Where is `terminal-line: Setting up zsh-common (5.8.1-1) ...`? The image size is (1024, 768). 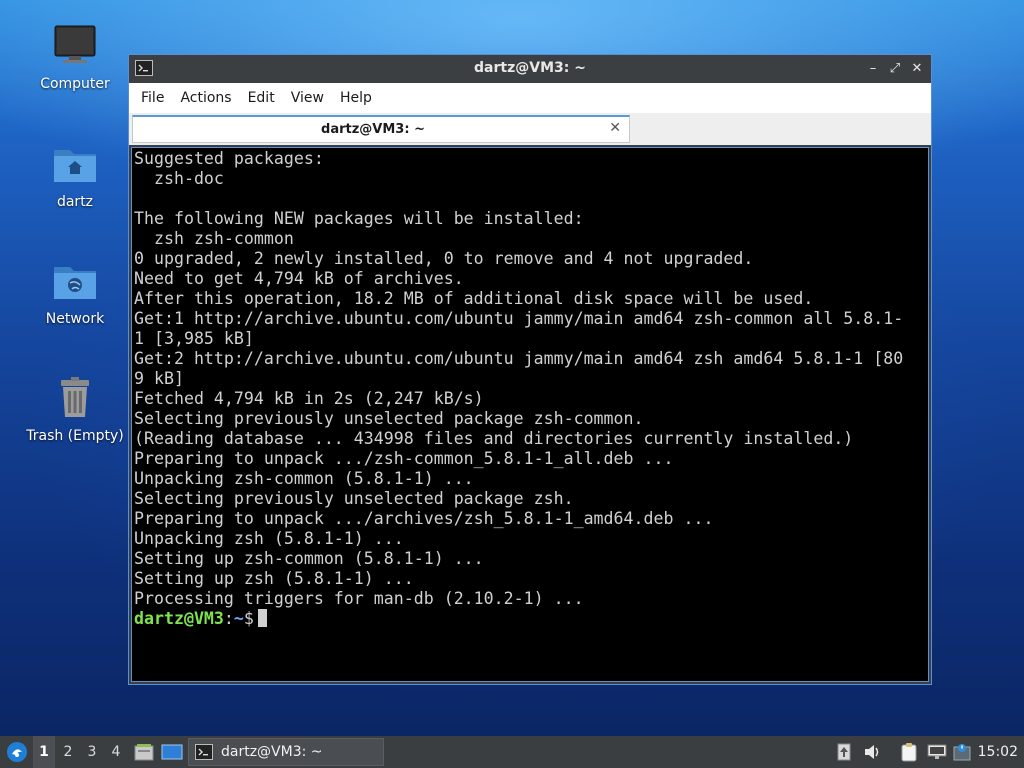
terminal-line: Setting up zsh-common (5.8.1-1) ... is located at coordinates (309, 558).